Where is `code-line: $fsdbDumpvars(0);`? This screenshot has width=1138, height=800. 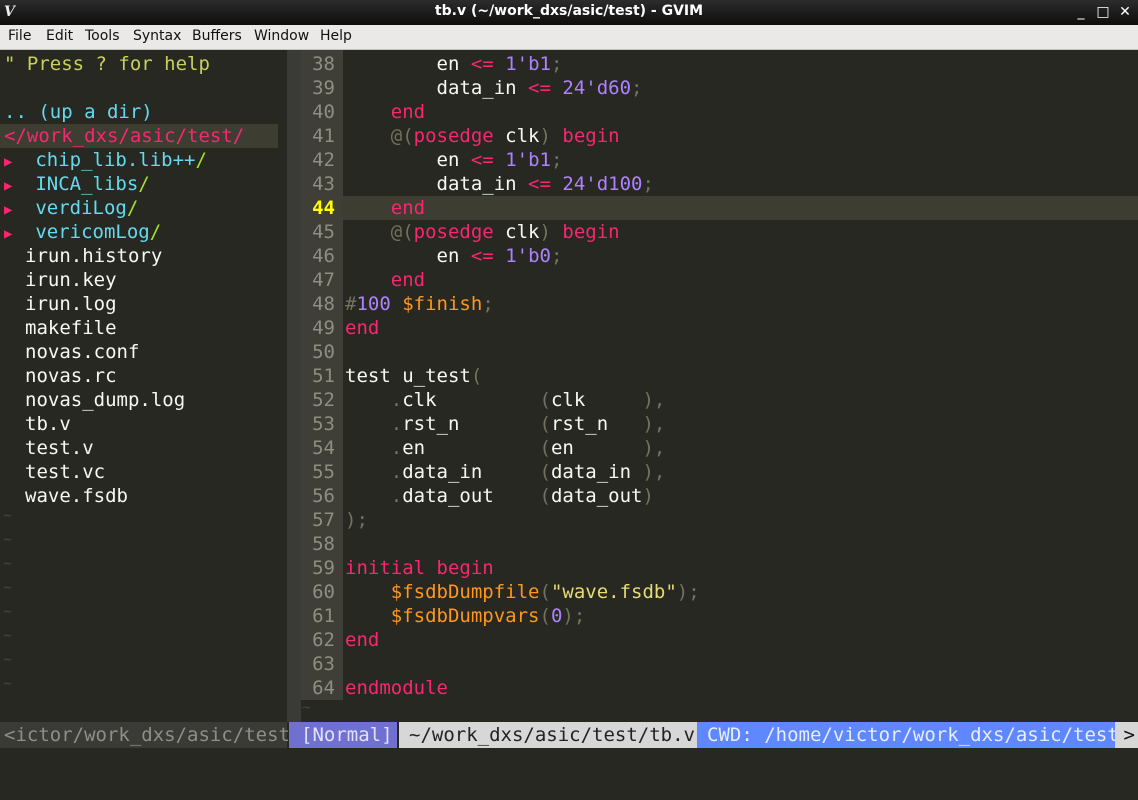
code-line: $fsdbDumpvars(0); is located at coordinates (465, 616).